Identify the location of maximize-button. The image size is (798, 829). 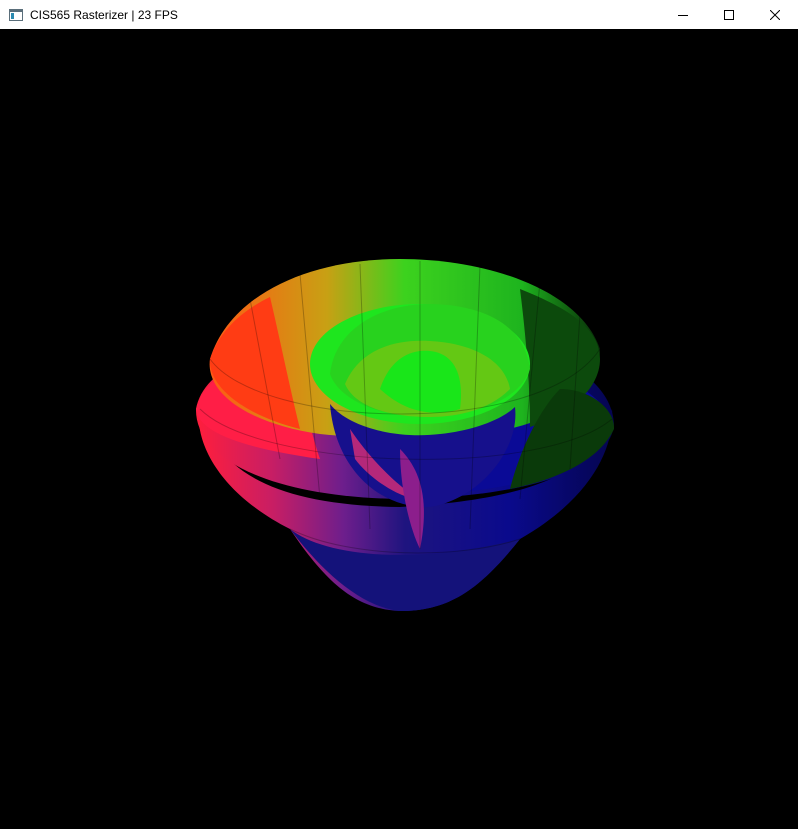
(729, 14).